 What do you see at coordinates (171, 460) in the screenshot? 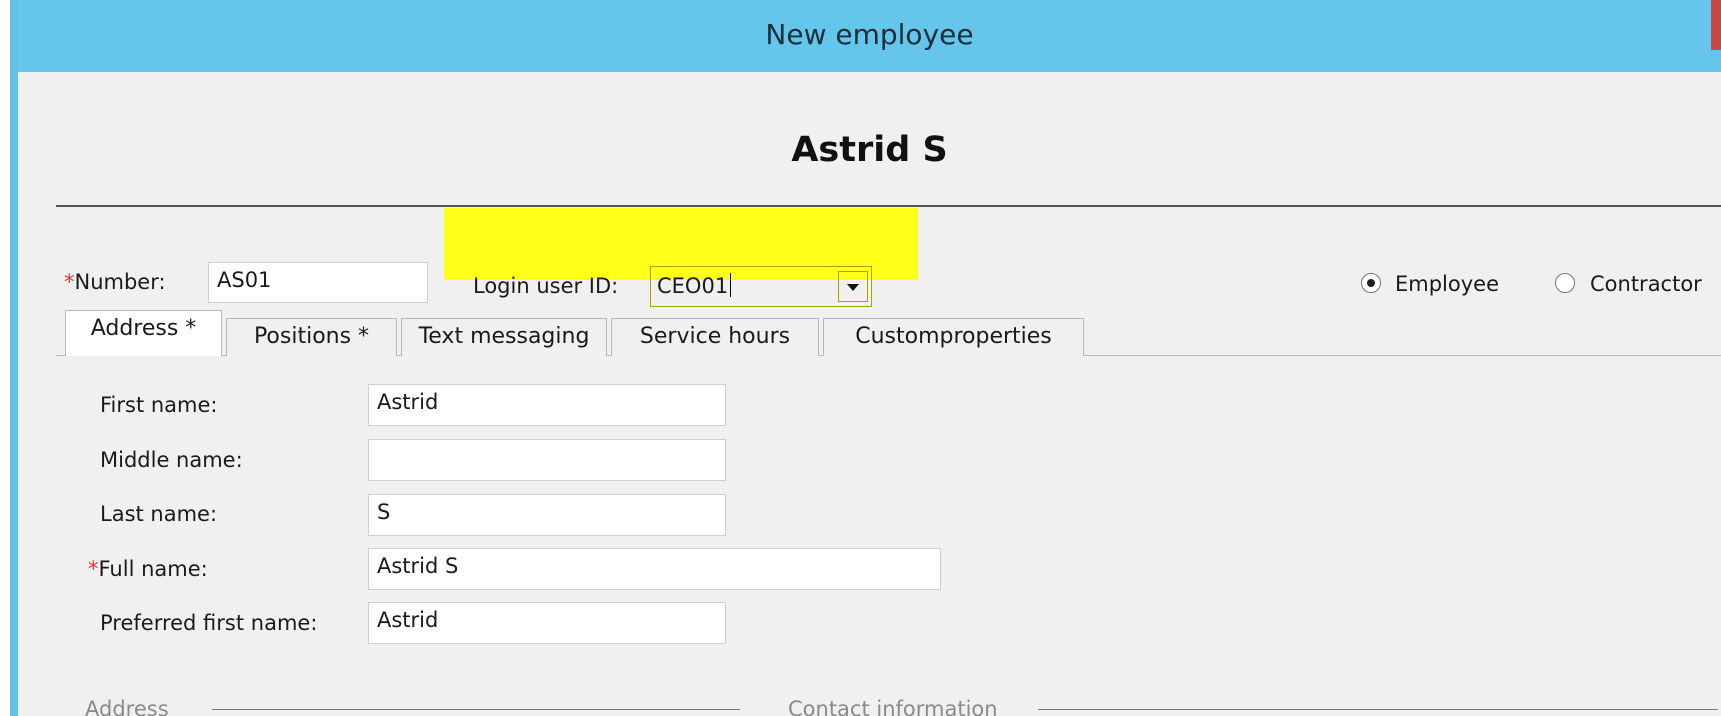
I see `middle-name-label: Middle name:` at bounding box center [171, 460].